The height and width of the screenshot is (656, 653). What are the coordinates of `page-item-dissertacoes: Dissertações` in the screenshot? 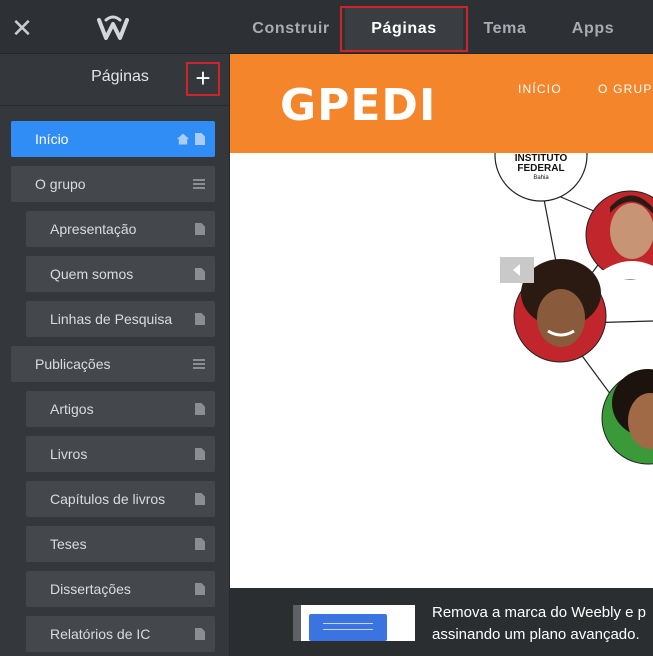 It's located at (120, 589).